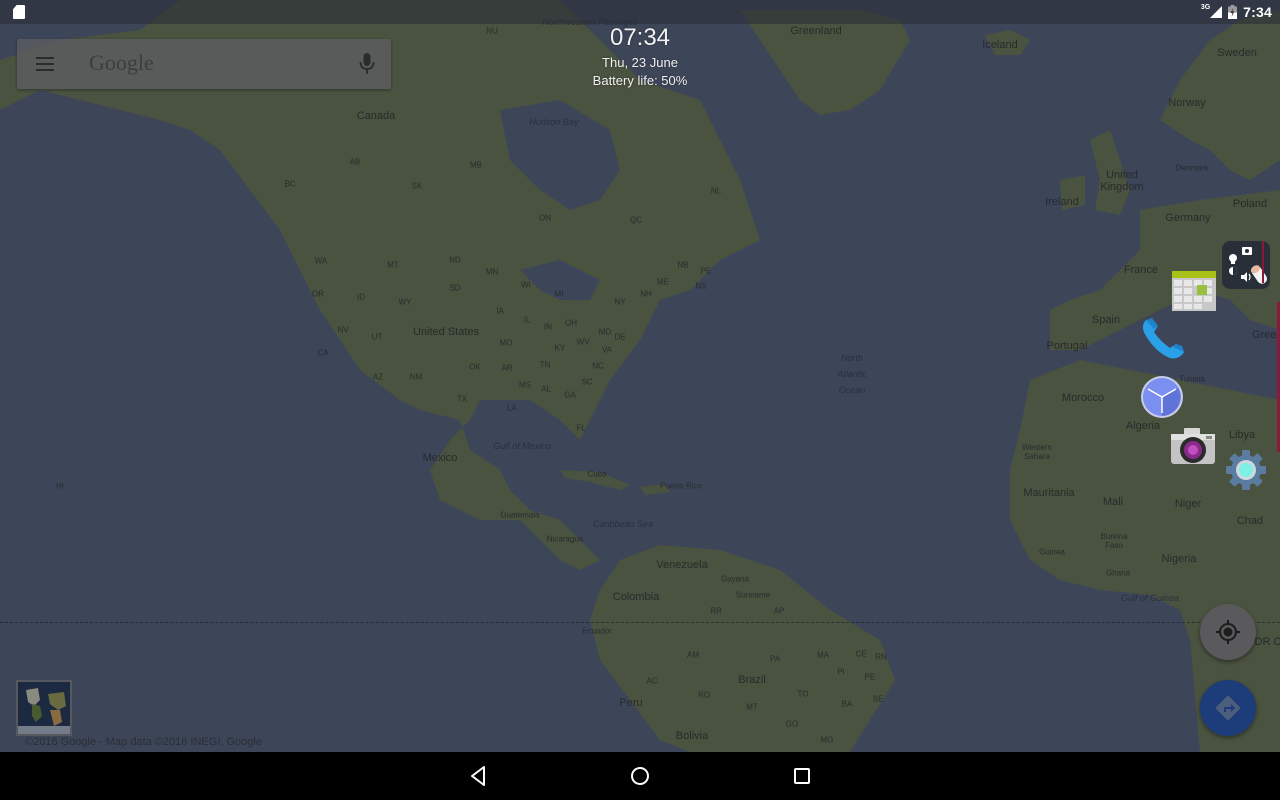 This screenshot has height=800, width=1280. What do you see at coordinates (640, 776) in the screenshot?
I see `home-icon` at bounding box center [640, 776].